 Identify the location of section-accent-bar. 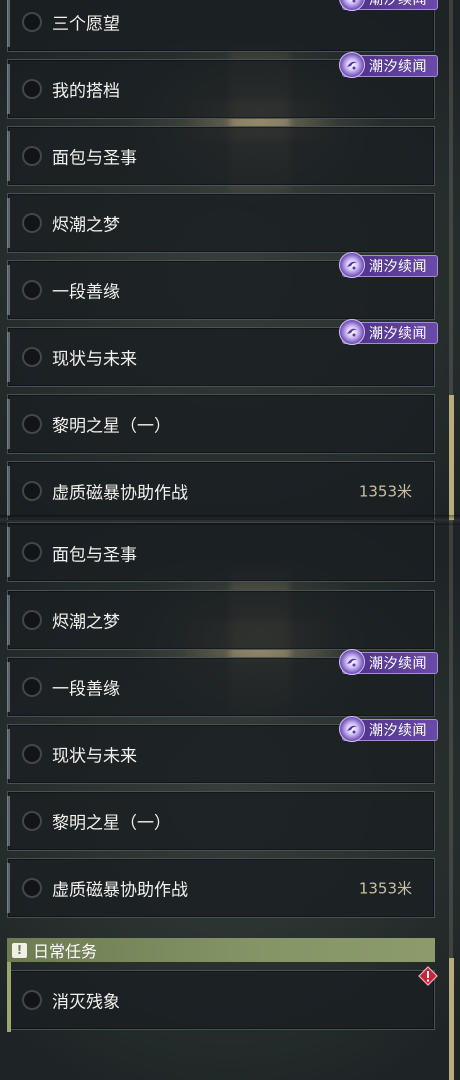
(9, 997).